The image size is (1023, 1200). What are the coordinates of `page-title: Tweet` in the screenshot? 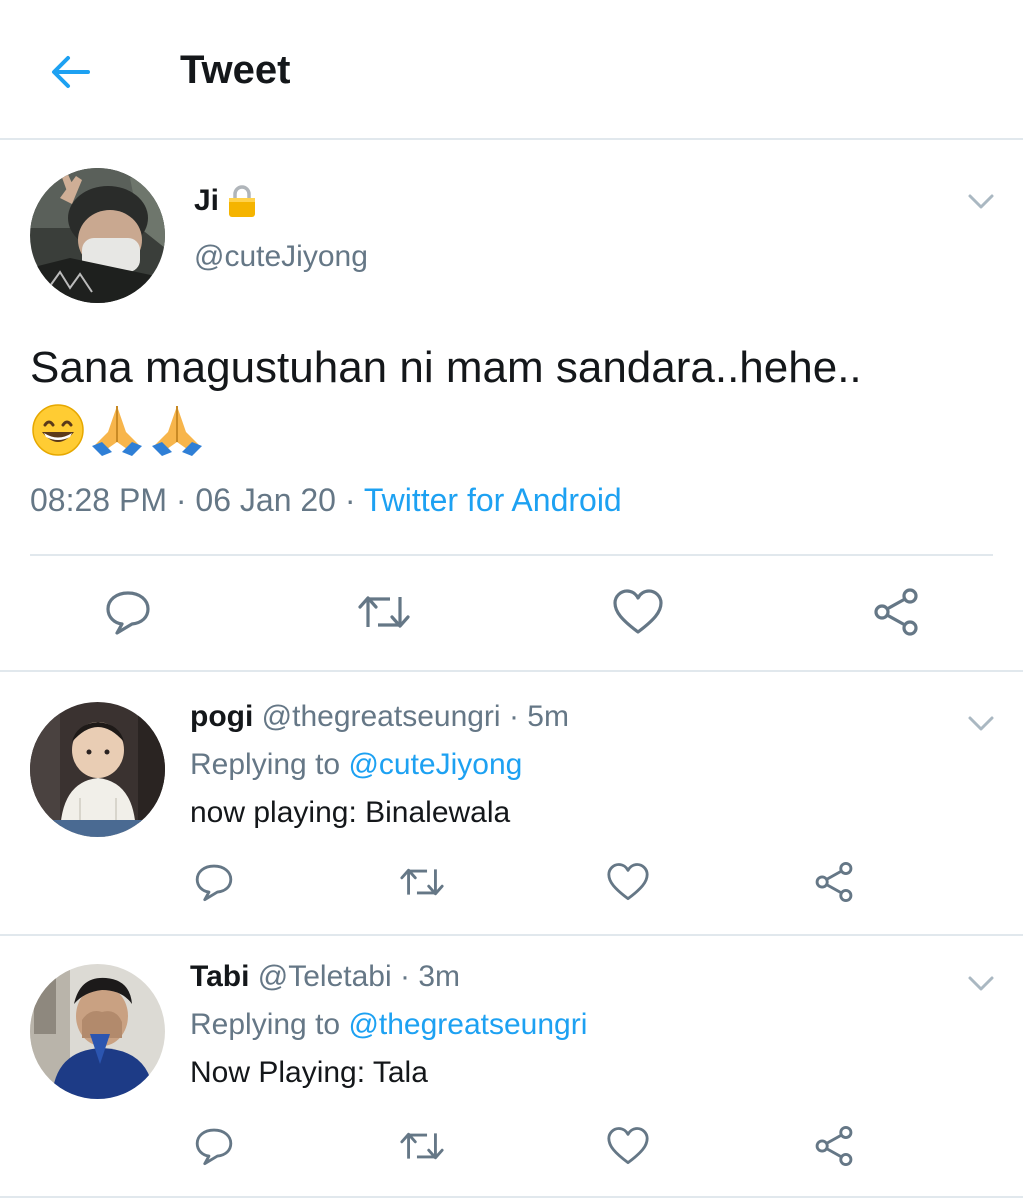 It's located at (235, 70).